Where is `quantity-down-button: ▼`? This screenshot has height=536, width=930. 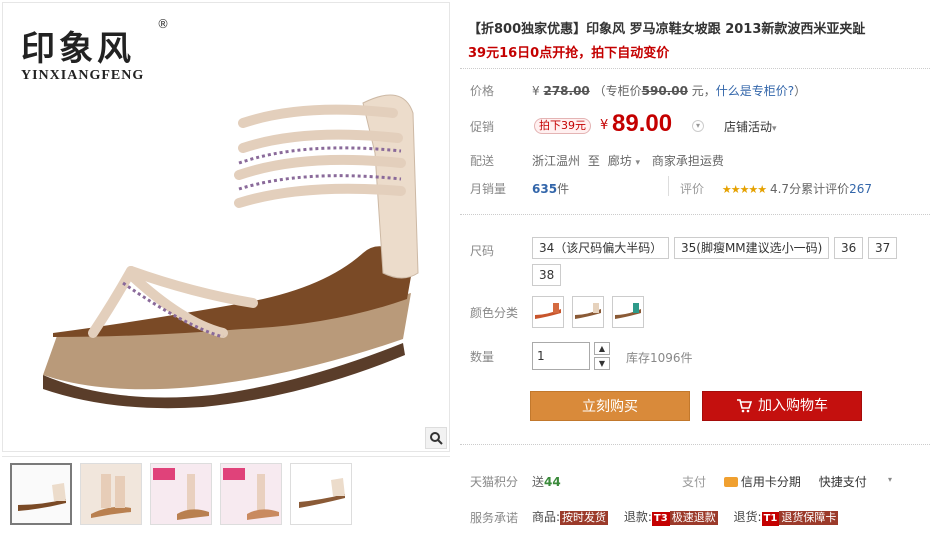 quantity-down-button: ▼ is located at coordinates (602, 363).